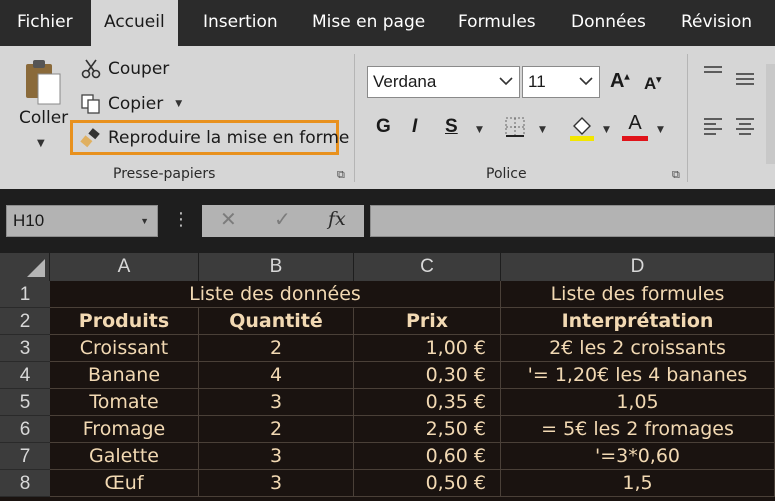  Describe the element at coordinates (124, 402) in the screenshot. I see `table-cell: Tomate` at that location.